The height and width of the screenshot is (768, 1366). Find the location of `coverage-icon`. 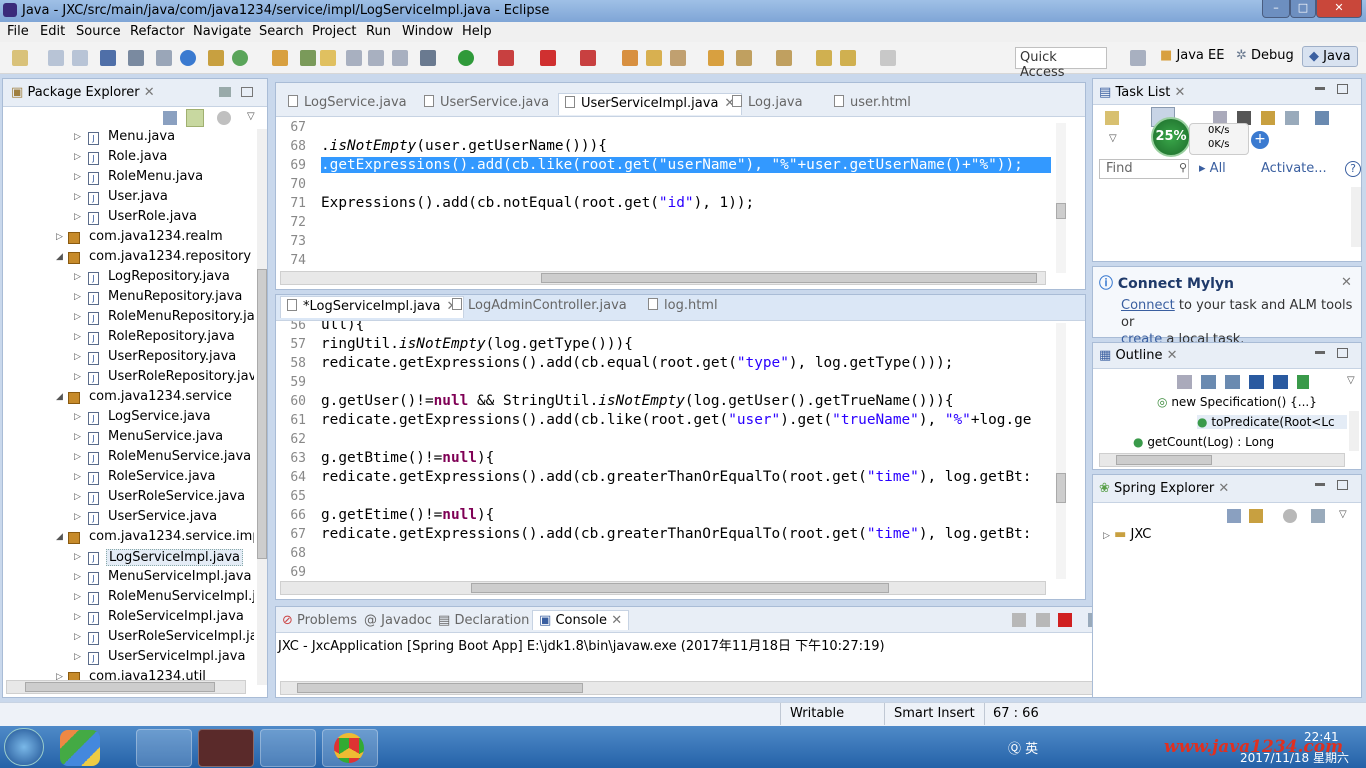

coverage-icon is located at coordinates (506, 58).